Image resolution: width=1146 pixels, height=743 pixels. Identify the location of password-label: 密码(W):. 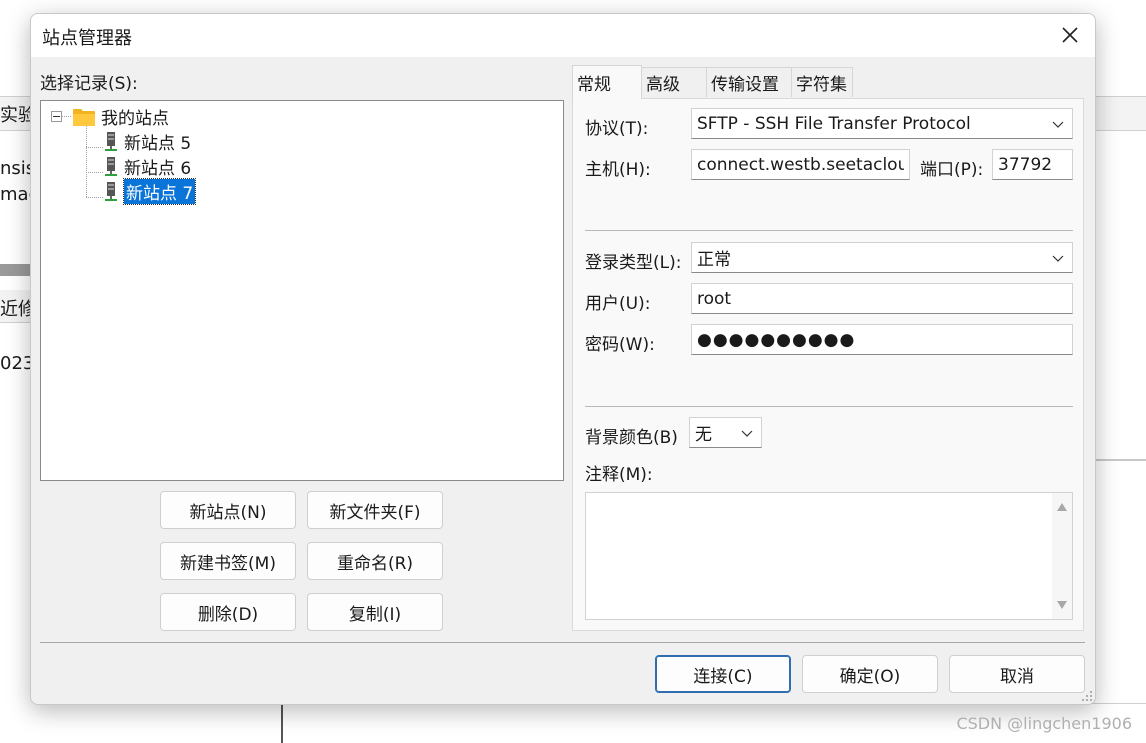
(620, 345).